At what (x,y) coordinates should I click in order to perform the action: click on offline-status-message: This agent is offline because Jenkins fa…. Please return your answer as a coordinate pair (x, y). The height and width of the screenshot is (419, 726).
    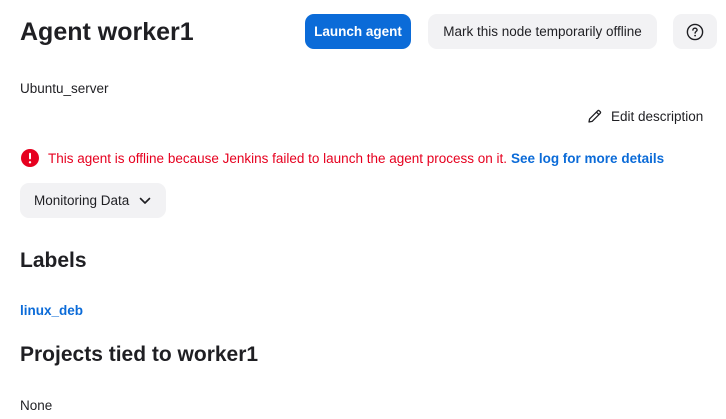
    Looking at the image, I should click on (342, 158).